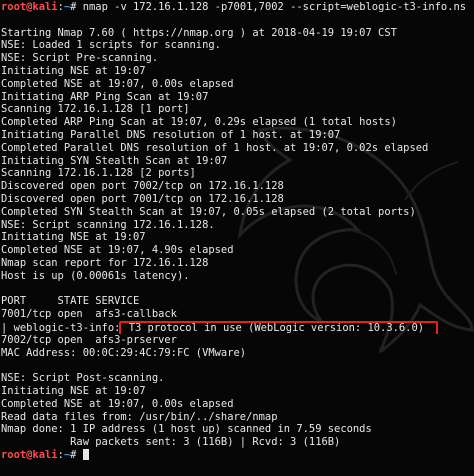  What do you see at coordinates (29, 454) in the screenshot?
I see `final-prompt-user: root@kali` at bounding box center [29, 454].